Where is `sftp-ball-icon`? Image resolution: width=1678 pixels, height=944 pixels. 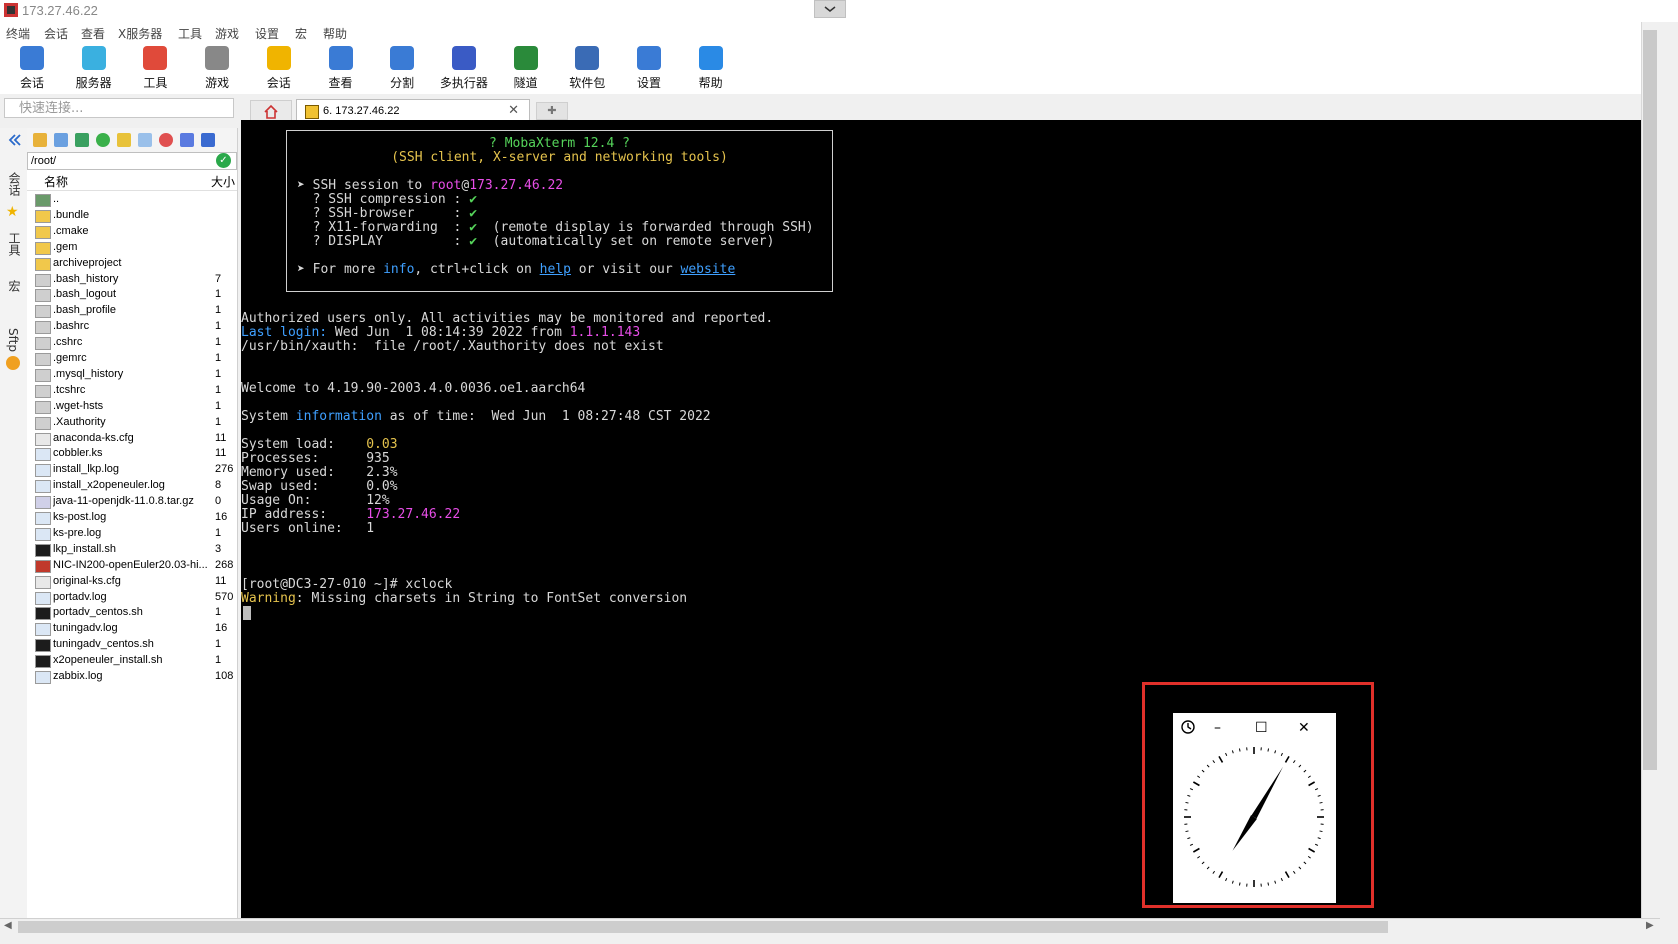
sftp-ball-icon is located at coordinates (13, 363).